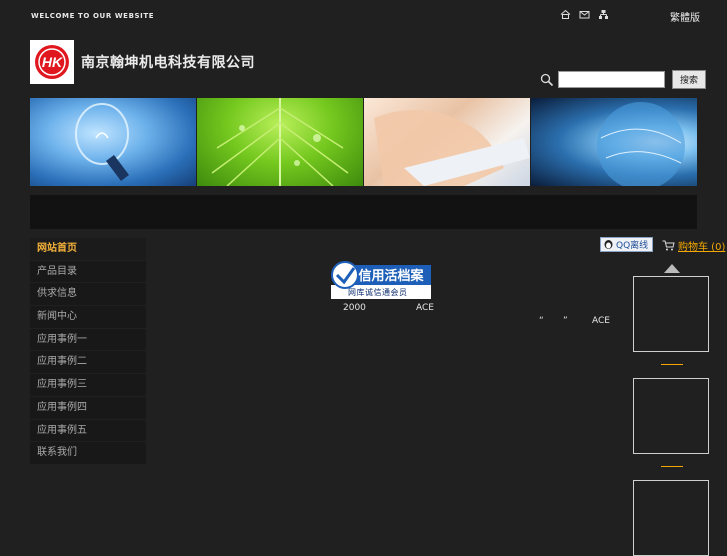 The width and height of the screenshot is (727, 556). I want to click on company-name: 南京翰坤机电科技有限公司, so click(168, 63).